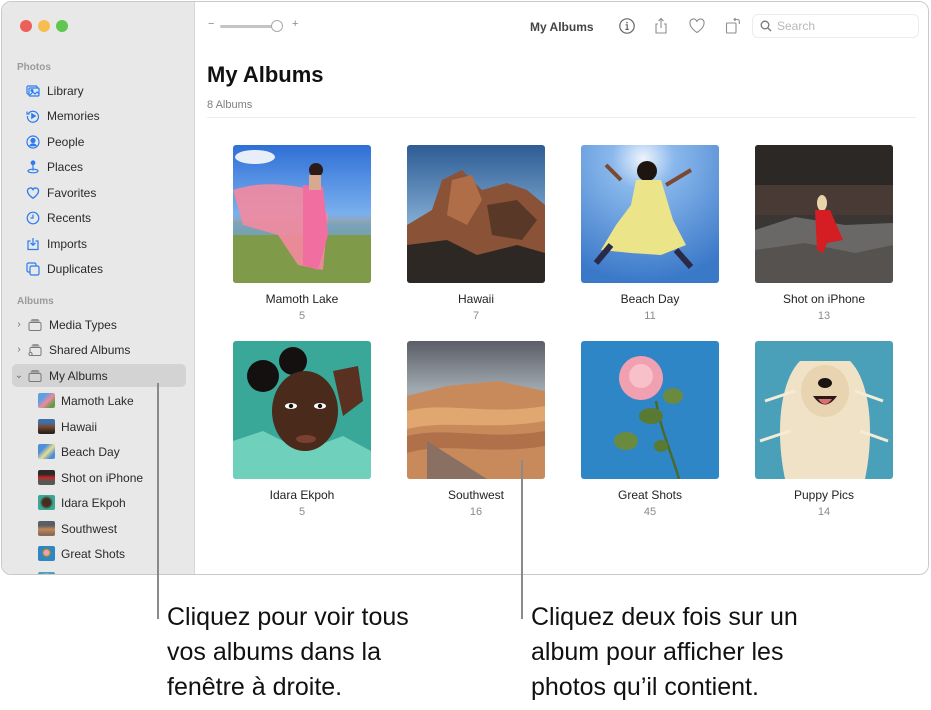 The image size is (931, 710). I want to click on zoom-window-button, so click(62, 26).